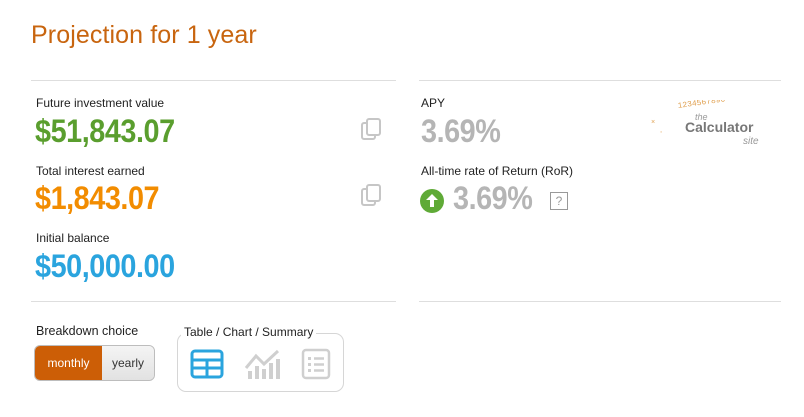  What do you see at coordinates (751, 141) in the screenshot?
I see `logo-site: site` at bounding box center [751, 141].